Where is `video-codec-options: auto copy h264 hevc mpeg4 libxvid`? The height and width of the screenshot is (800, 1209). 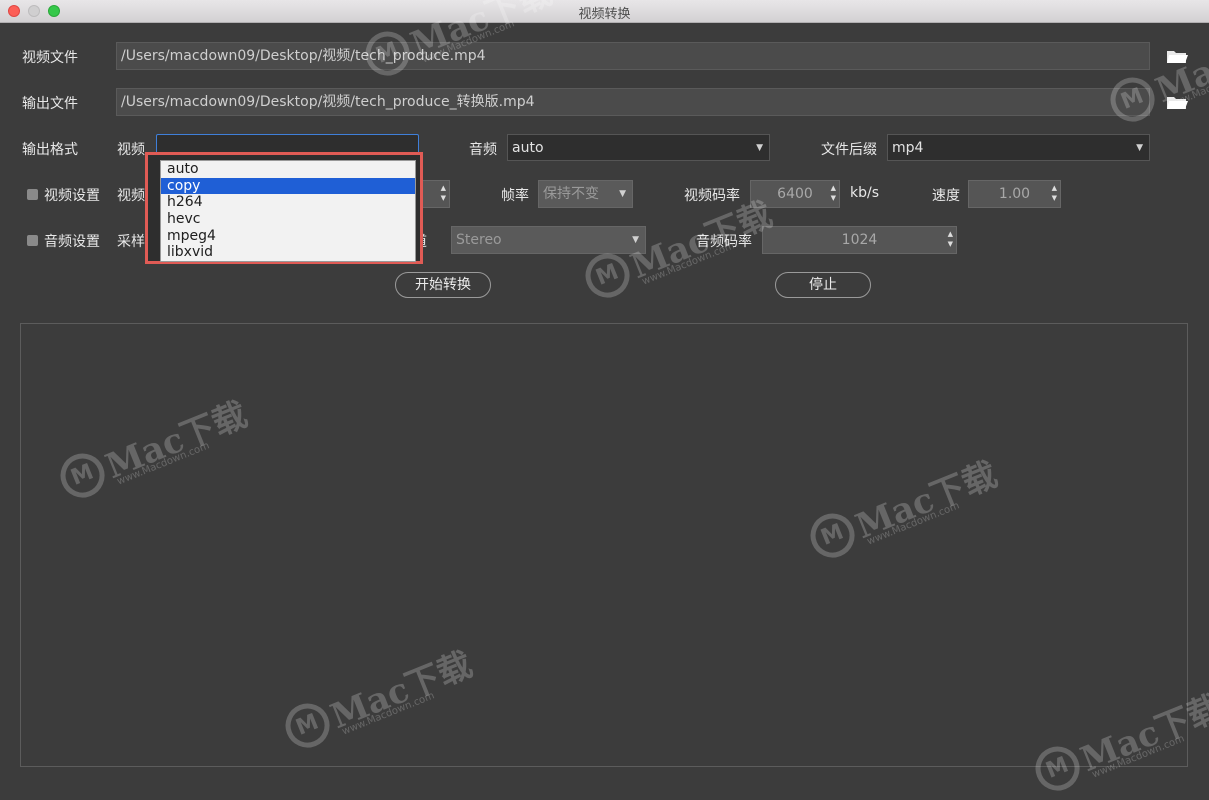 video-codec-options: auto copy h264 hevc mpeg4 libxvid is located at coordinates (288, 211).